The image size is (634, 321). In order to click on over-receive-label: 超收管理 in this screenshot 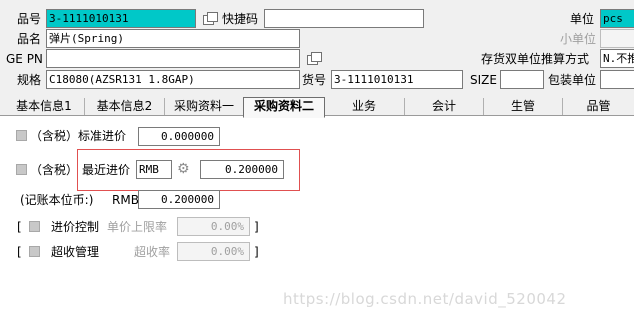, I will do `click(75, 252)`.